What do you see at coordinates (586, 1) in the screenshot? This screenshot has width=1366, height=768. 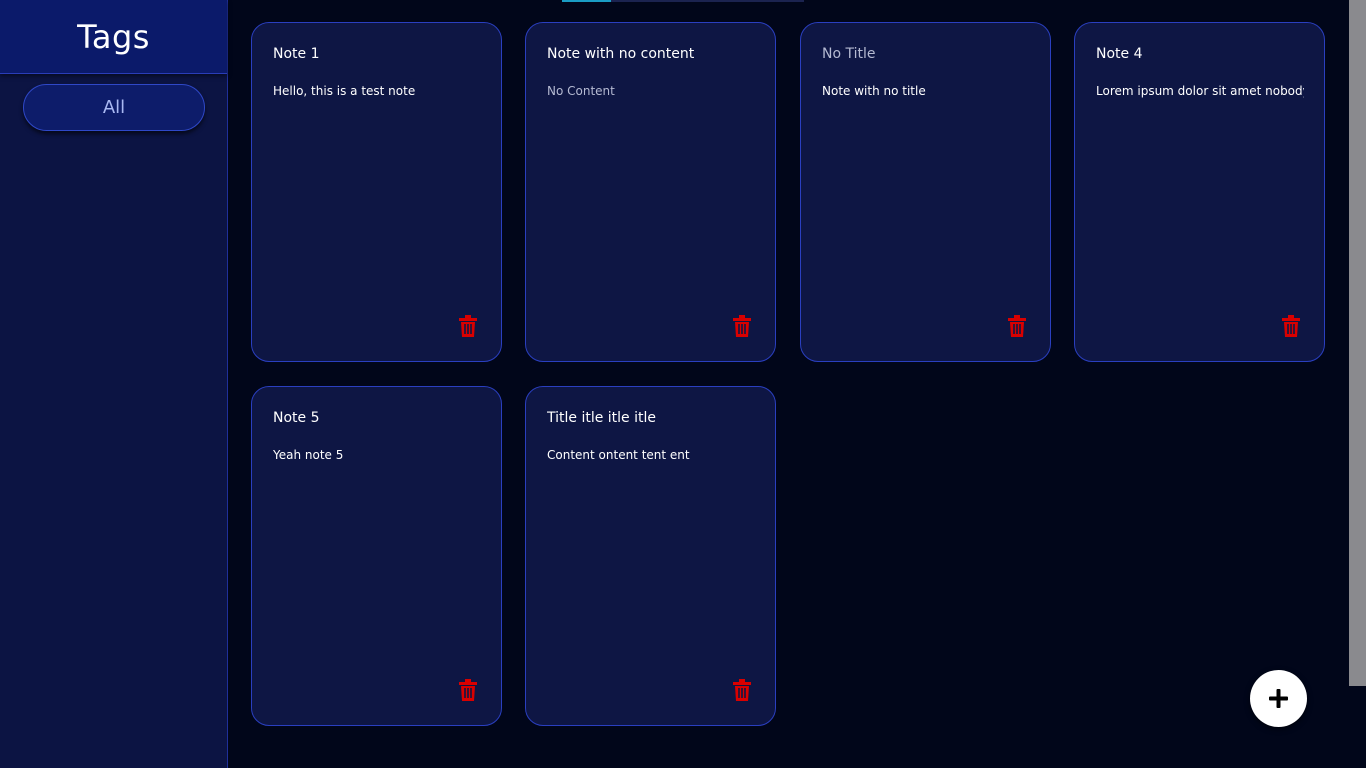 I see `loading-indicator-fill` at bounding box center [586, 1].